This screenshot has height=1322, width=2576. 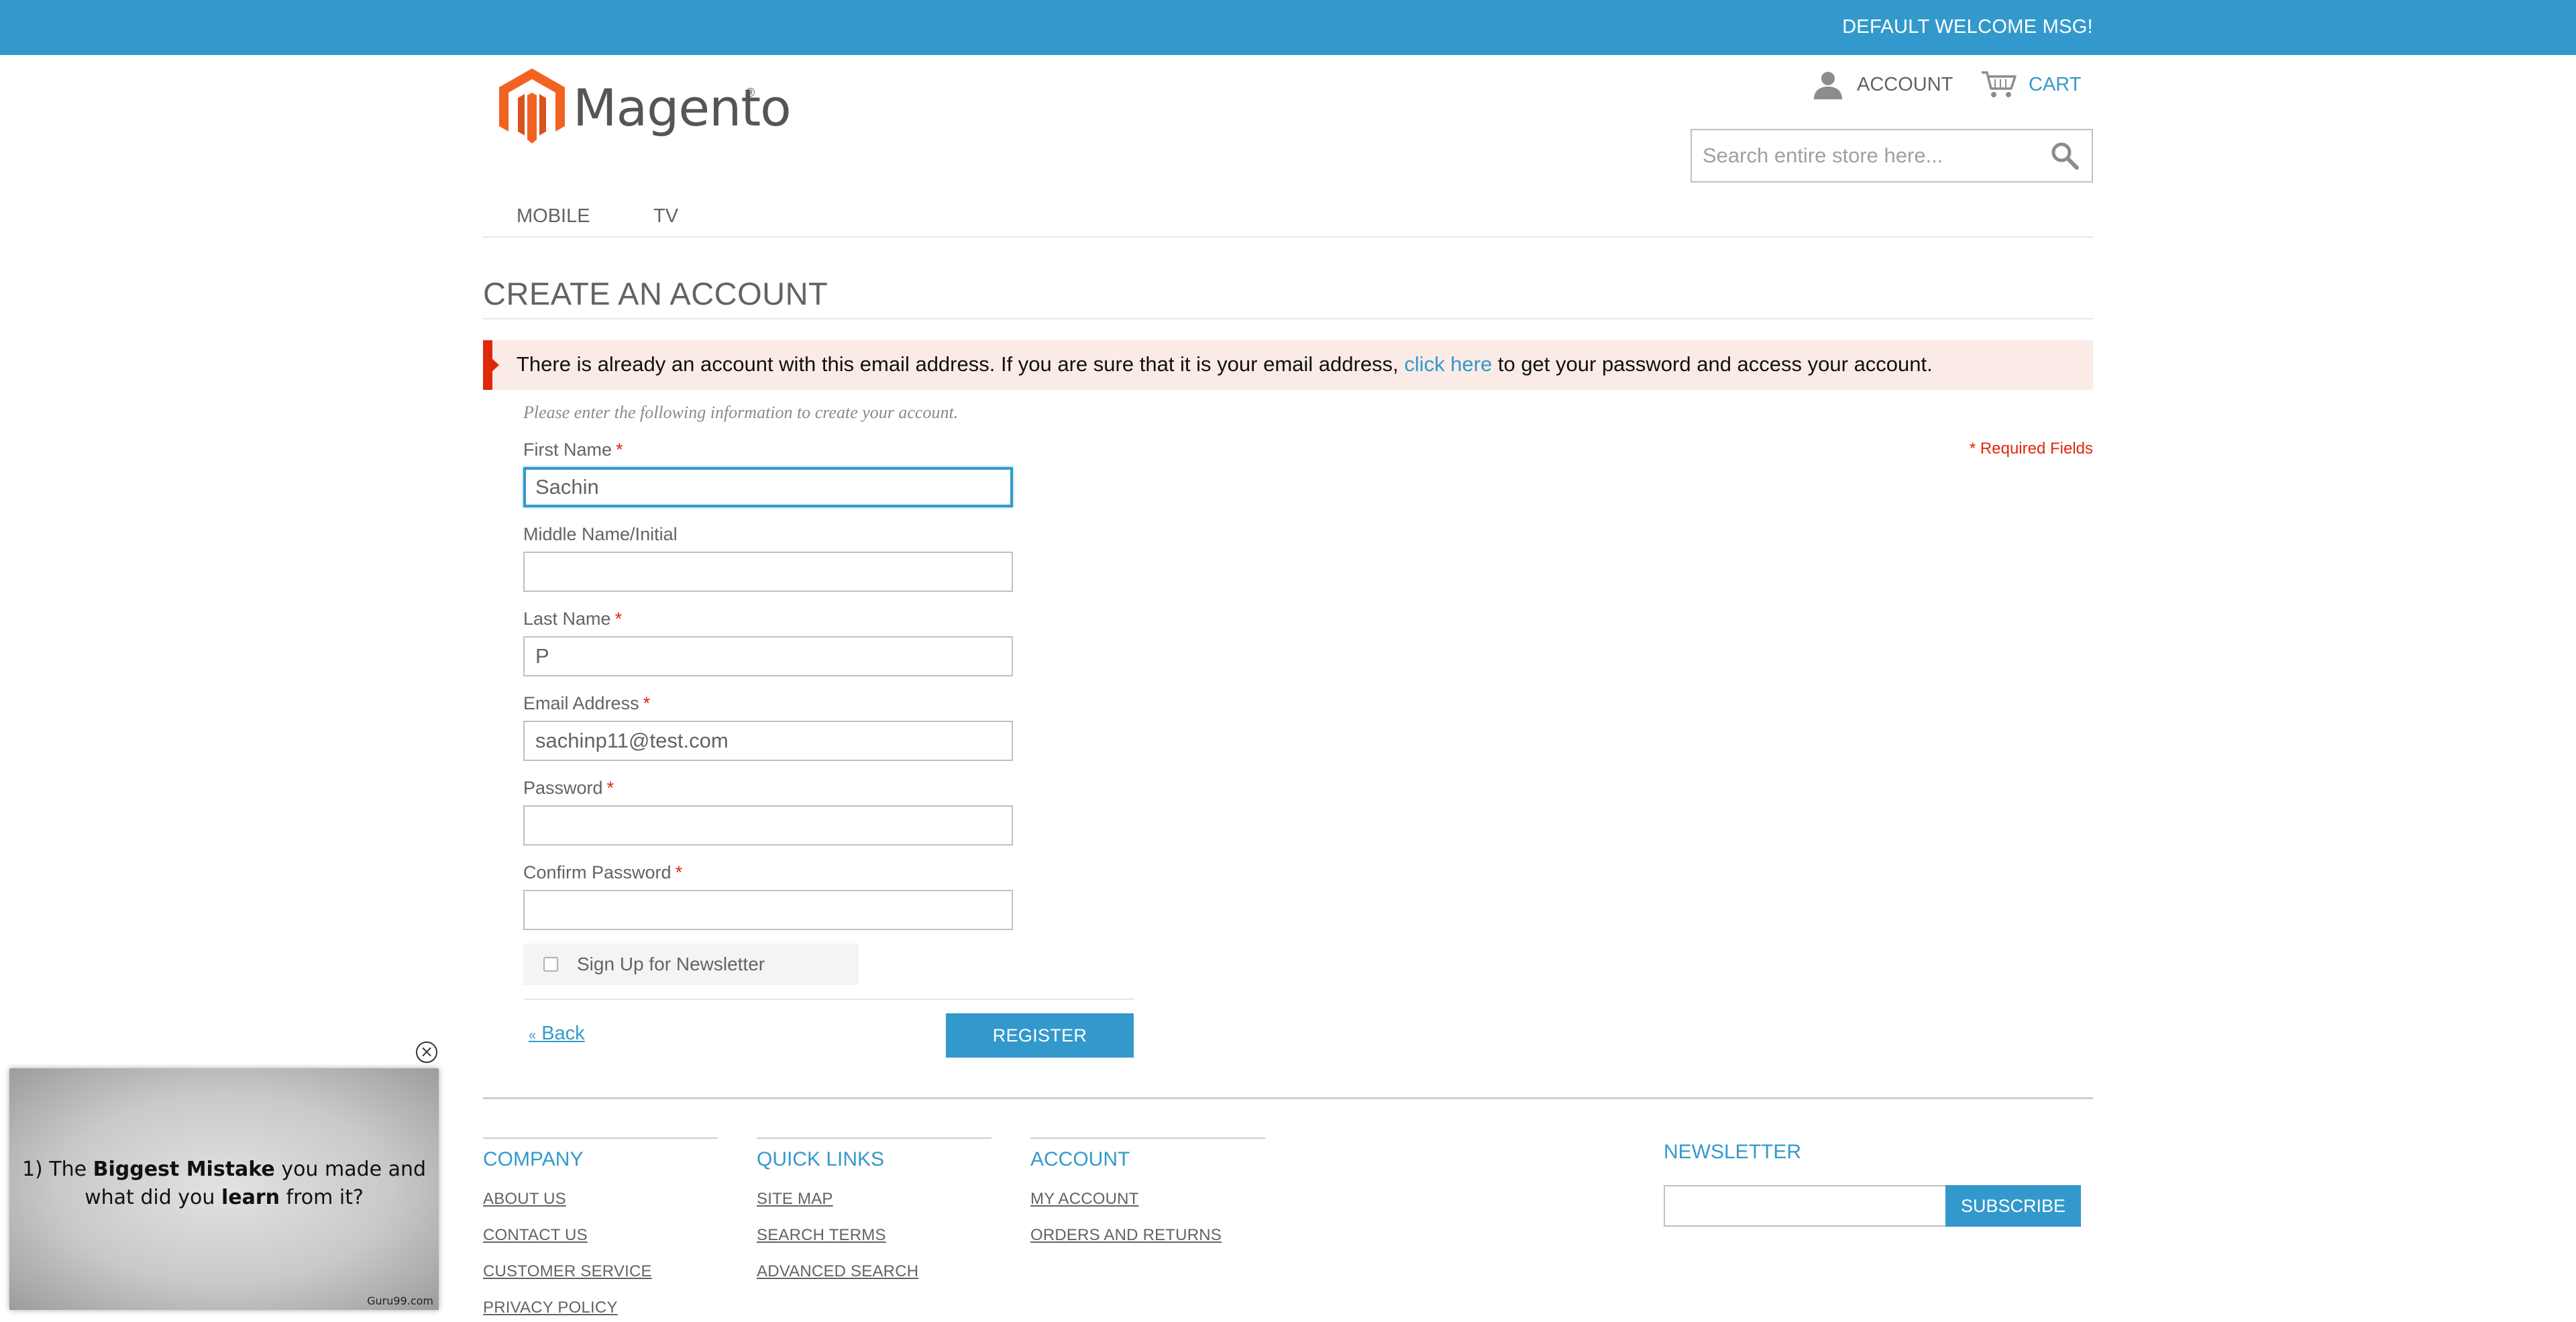 I want to click on search-input, so click(x=1866, y=155).